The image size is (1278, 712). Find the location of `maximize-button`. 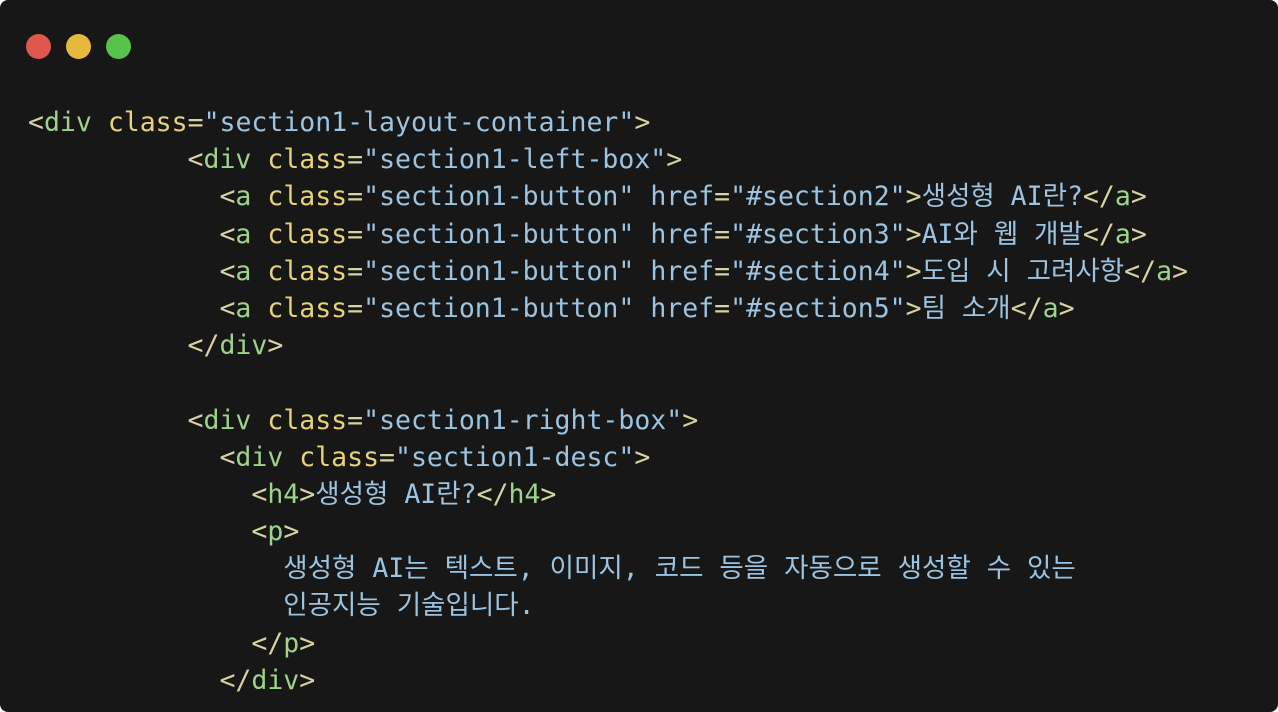

maximize-button is located at coordinates (118, 46).